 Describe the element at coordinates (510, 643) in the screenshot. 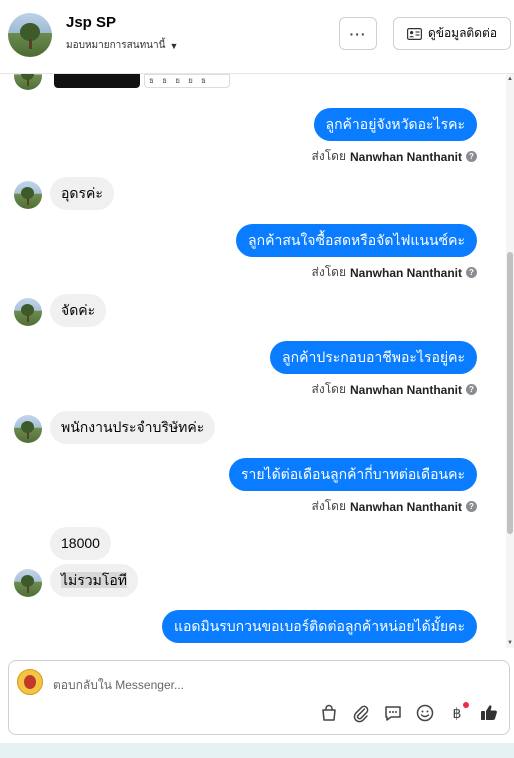

I see `scroll-down-icon: ▼` at that location.